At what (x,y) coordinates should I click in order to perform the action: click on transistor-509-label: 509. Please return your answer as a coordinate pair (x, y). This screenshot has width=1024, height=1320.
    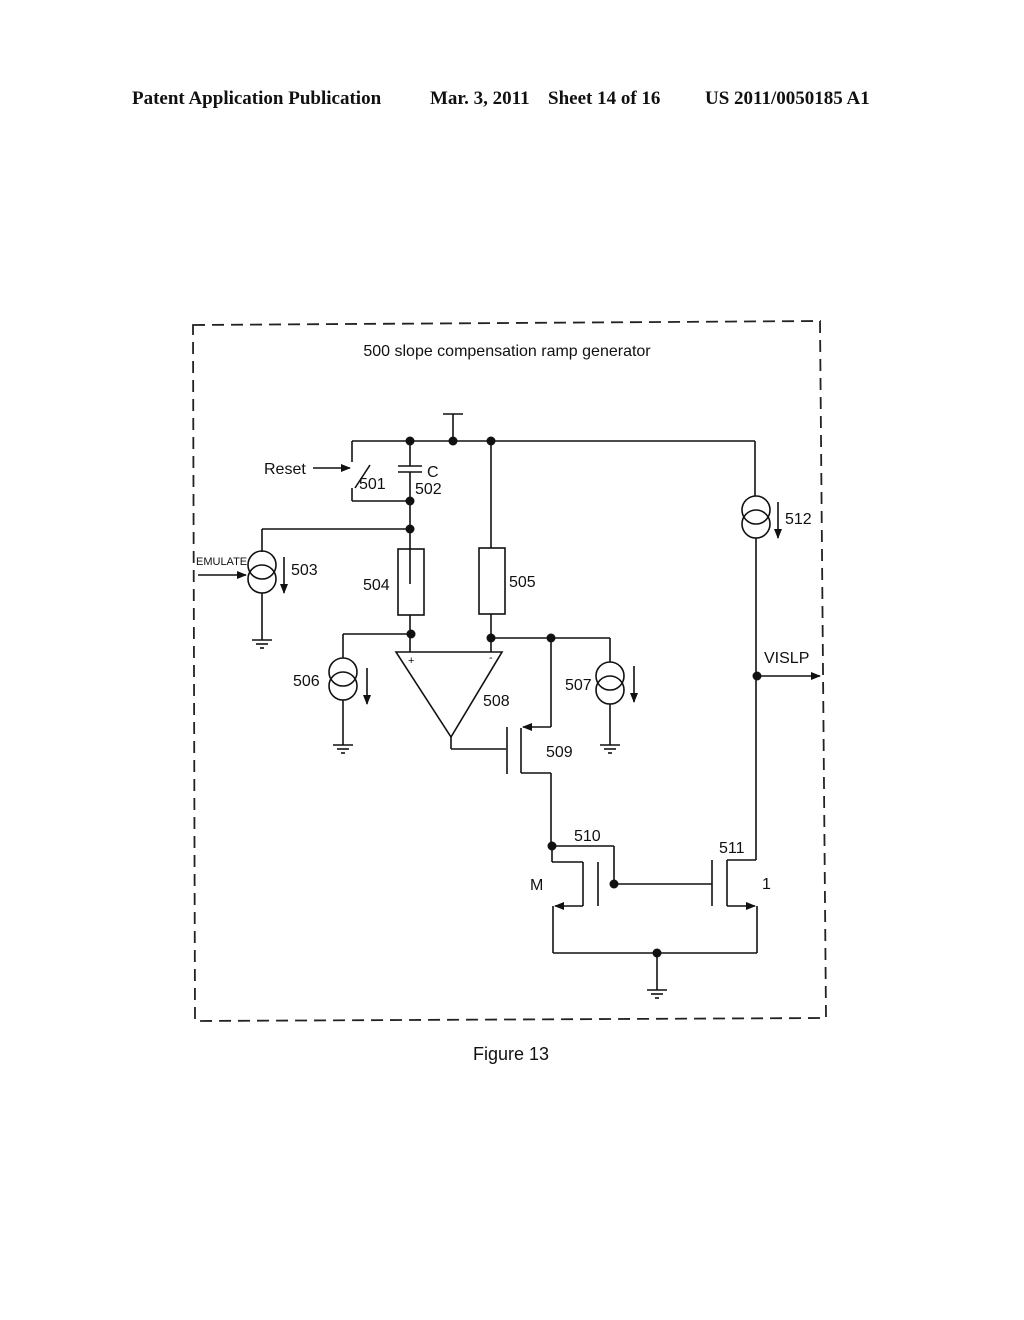
    Looking at the image, I should click on (559, 752).